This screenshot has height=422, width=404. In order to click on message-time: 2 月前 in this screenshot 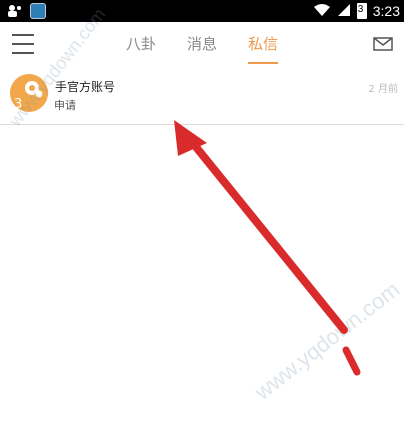, I will do `click(383, 89)`.